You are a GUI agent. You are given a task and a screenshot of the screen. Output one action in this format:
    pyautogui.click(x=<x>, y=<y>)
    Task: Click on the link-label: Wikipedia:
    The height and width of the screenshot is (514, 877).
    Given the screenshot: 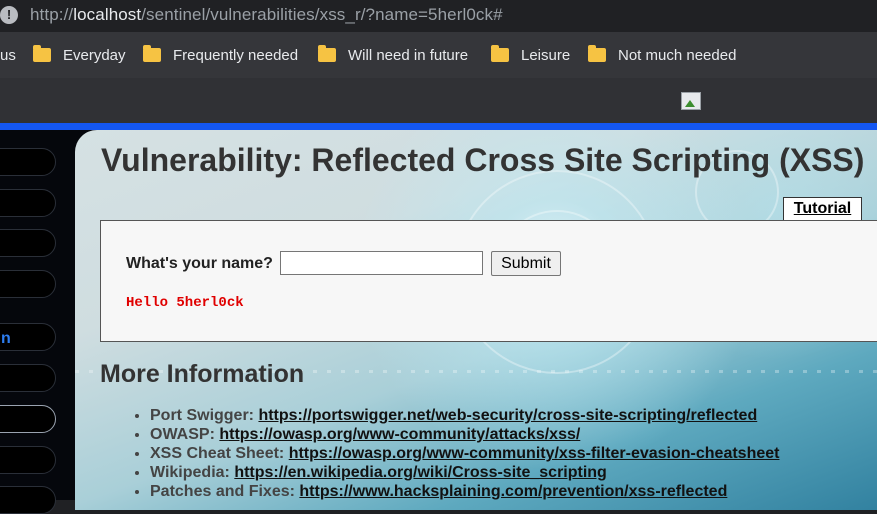 What is the action you would take?
    pyautogui.click(x=192, y=472)
    